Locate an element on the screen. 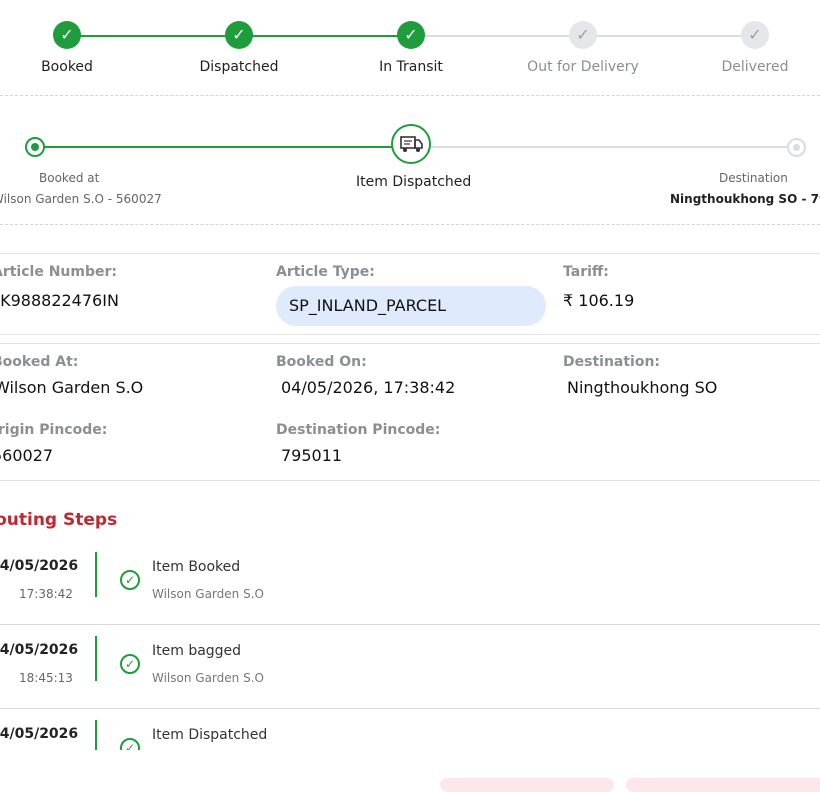  check-circle-icon-clip: ✓ is located at coordinates (130, 743).